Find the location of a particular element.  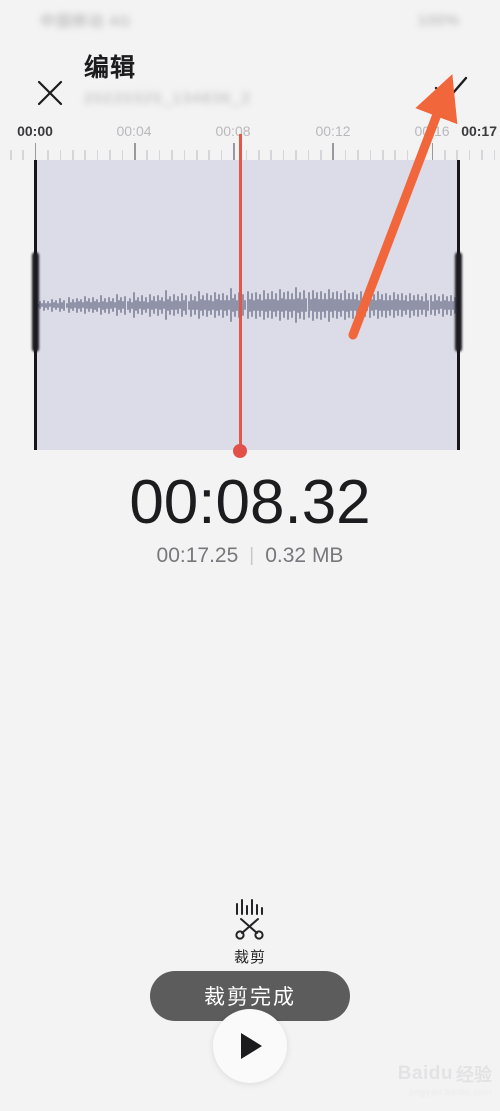

watermark-brand-cn: 经验 is located at coordinates (474, 1075).